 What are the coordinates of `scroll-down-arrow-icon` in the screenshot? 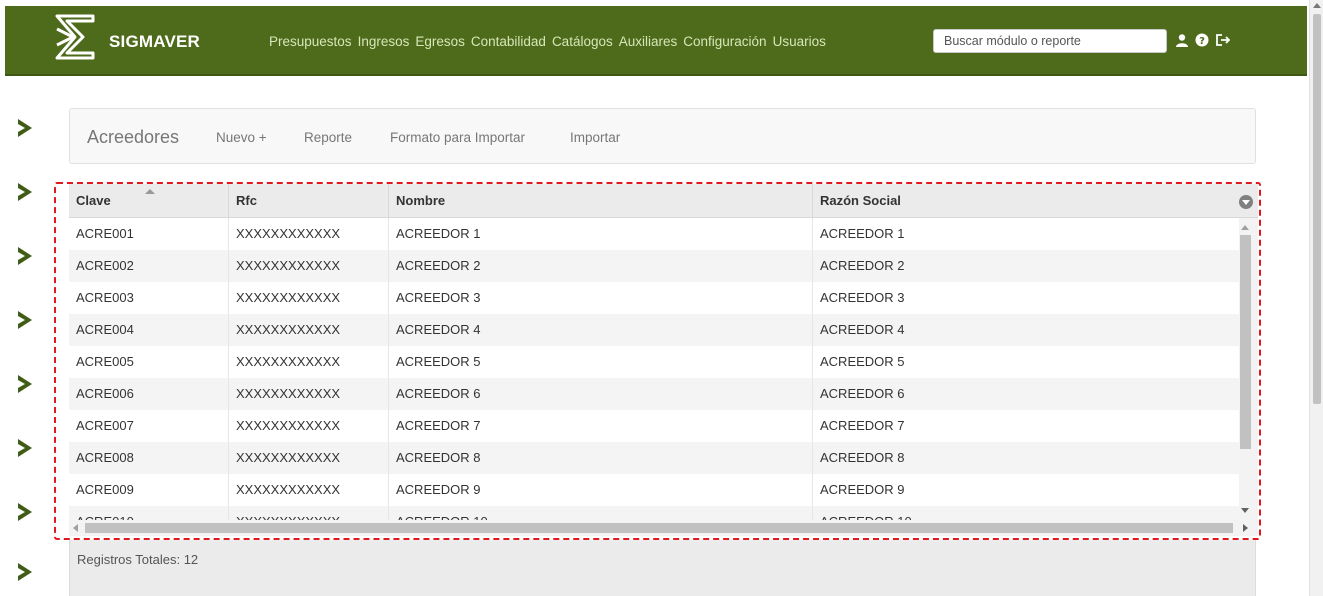 It's located at (1245, 510).